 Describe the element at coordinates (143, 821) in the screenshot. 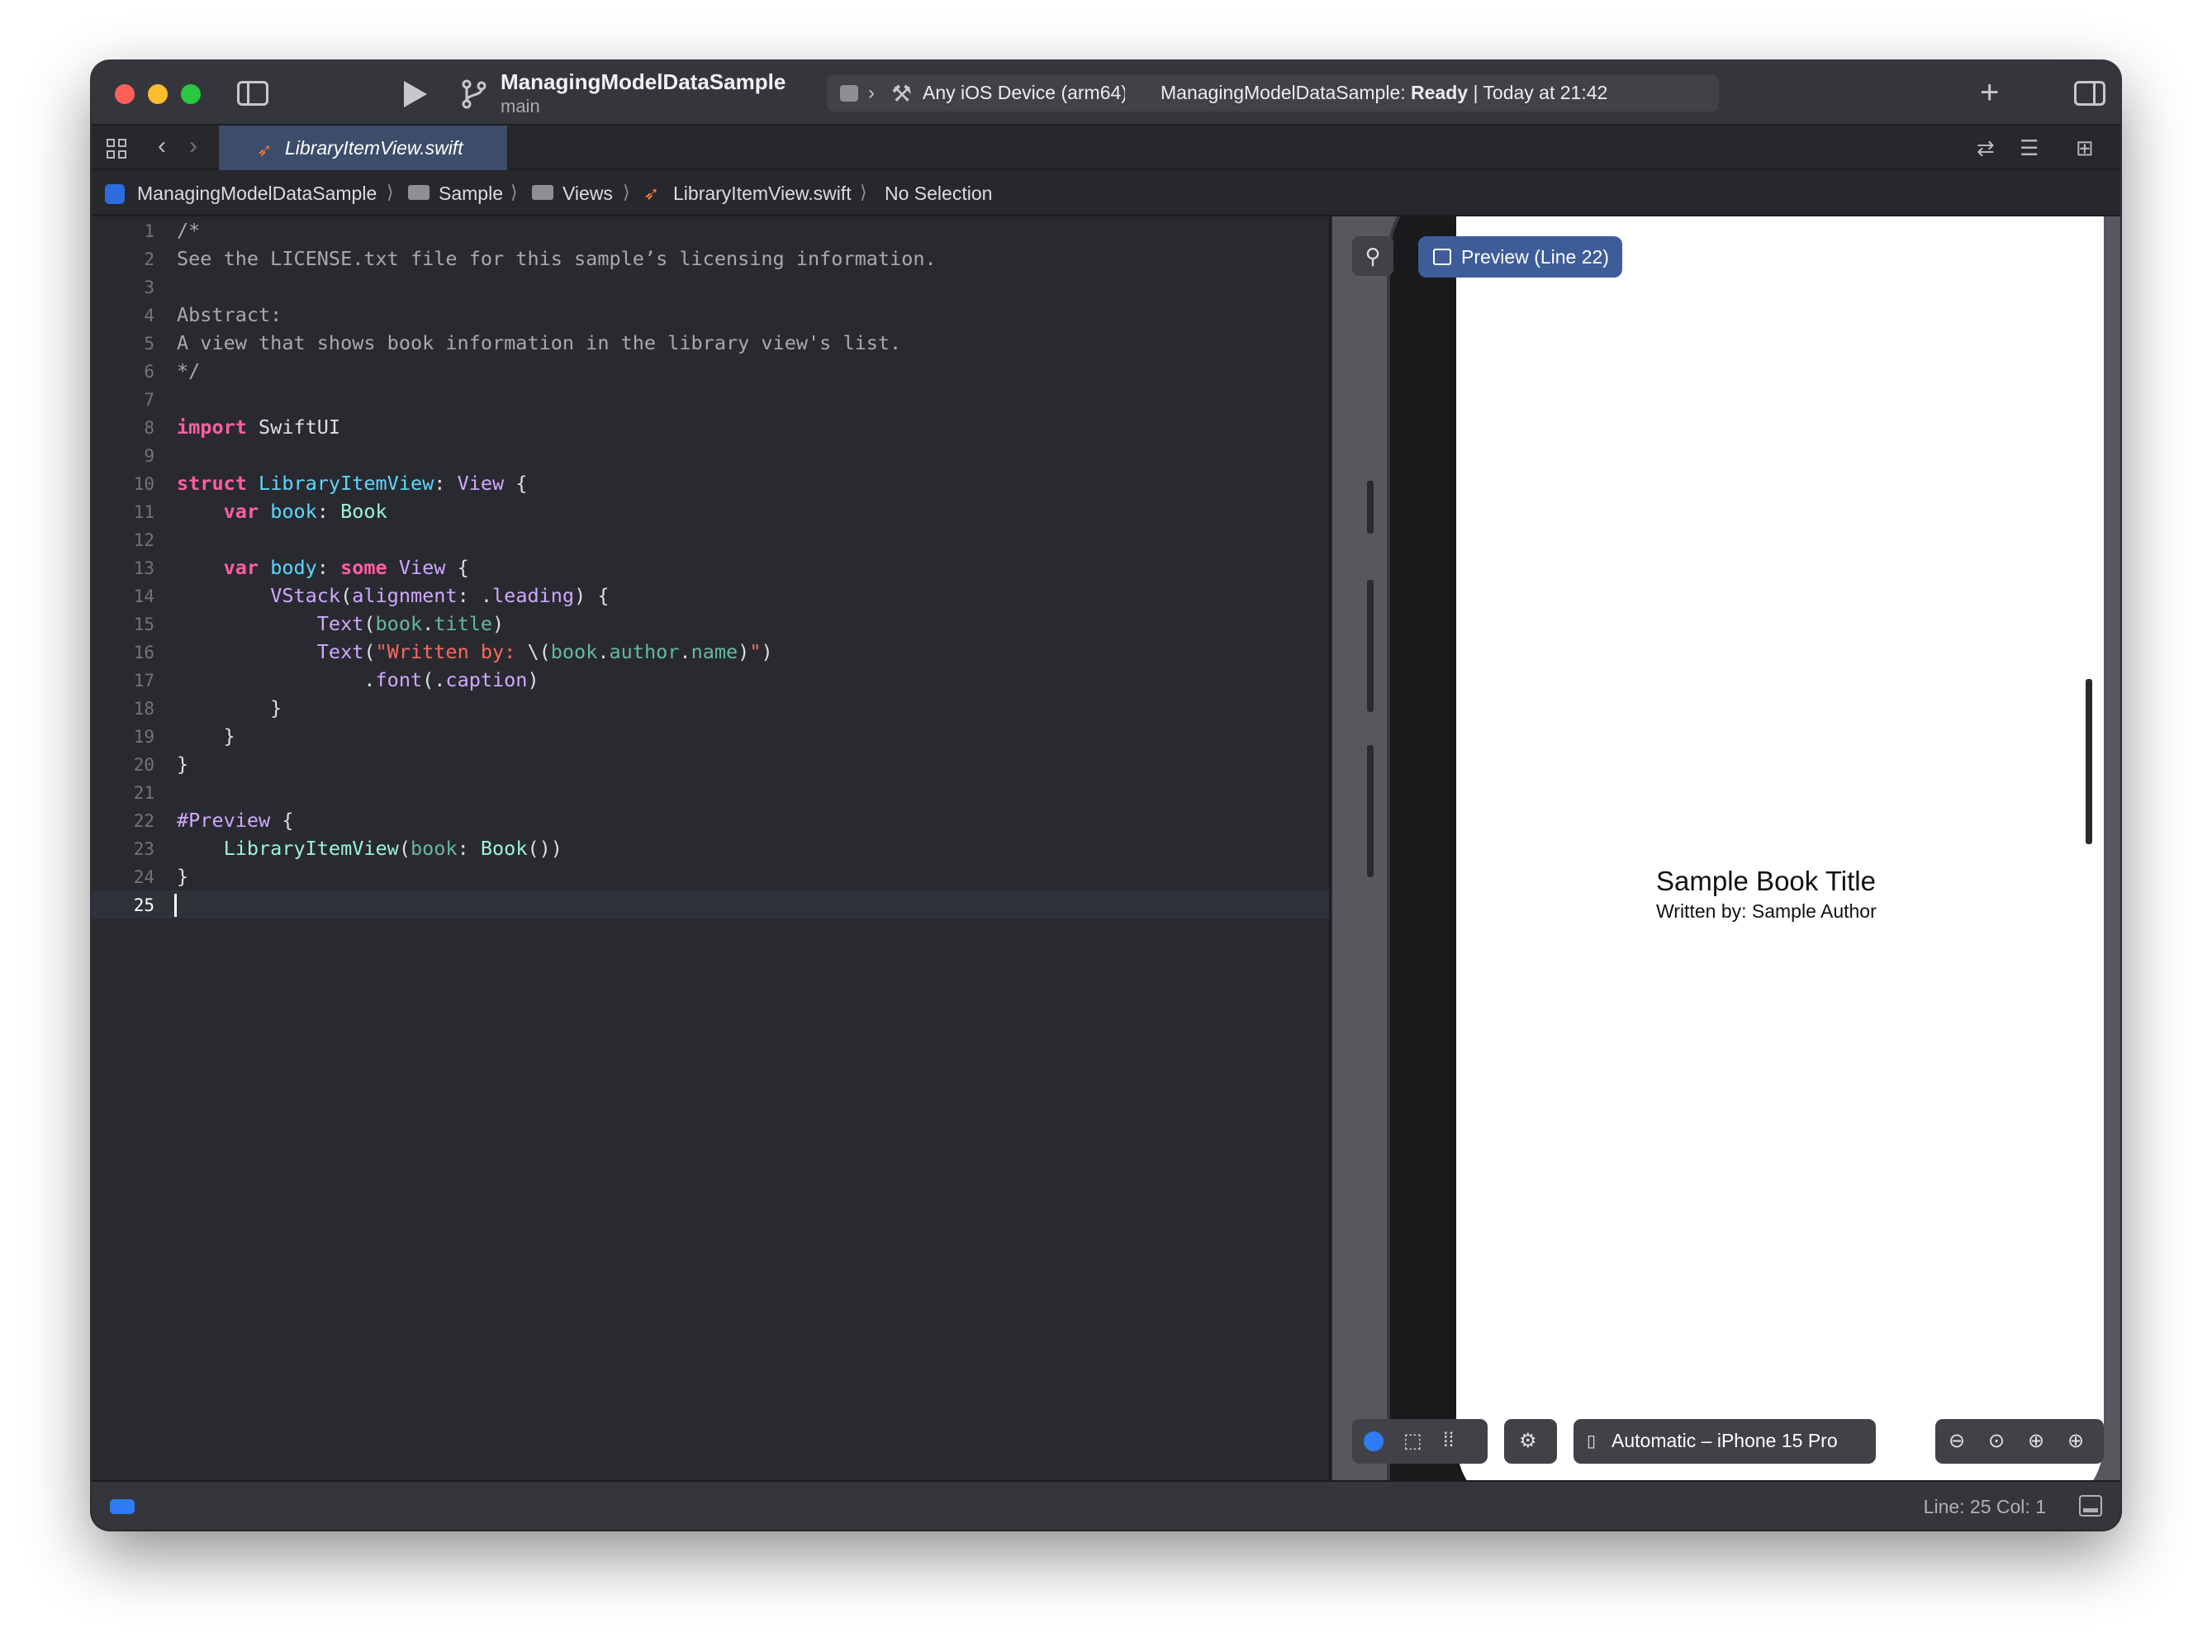

I see `line-number: 22` at that location.